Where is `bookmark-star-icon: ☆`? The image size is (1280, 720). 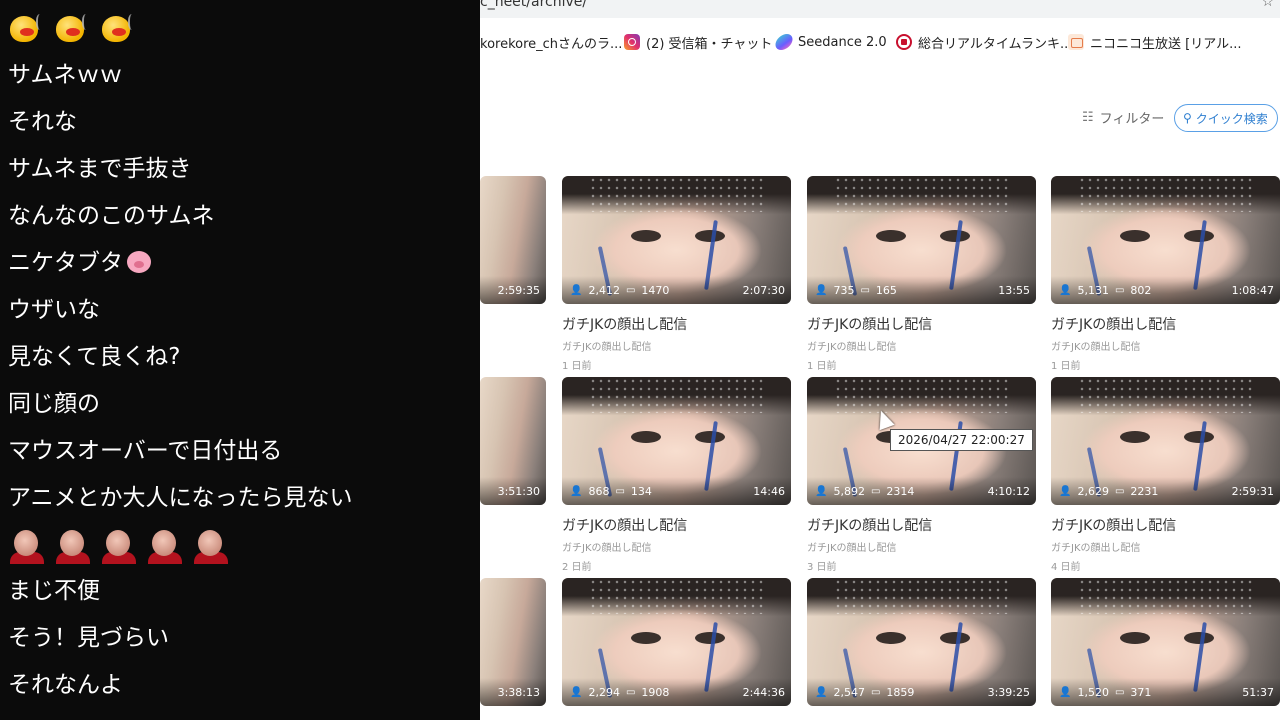 bookmark-star-icon: ☆ is located at coordinates (1267, 5).